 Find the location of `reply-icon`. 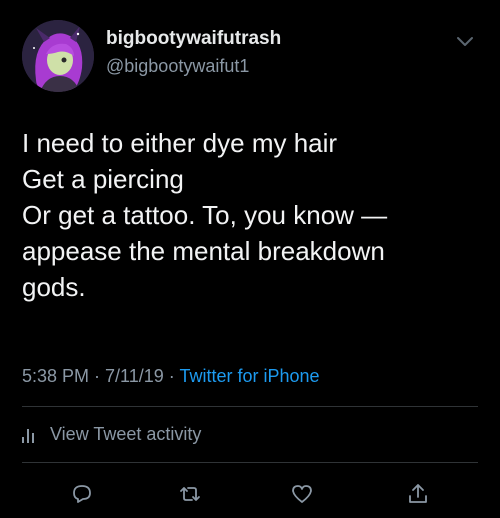

reply-icon is located at coordinates (82, 494).